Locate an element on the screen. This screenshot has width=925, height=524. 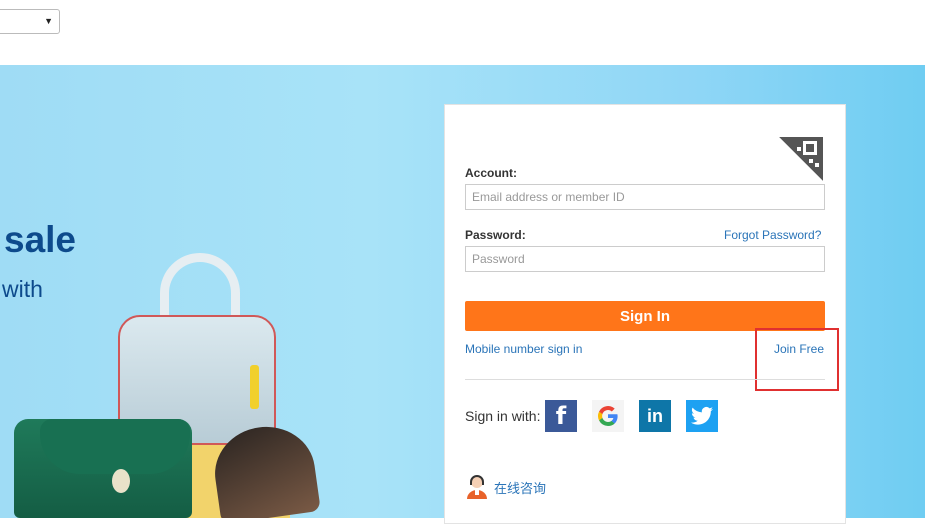
chevron-down-icon: ▼ is located at coordinates (48, 21).